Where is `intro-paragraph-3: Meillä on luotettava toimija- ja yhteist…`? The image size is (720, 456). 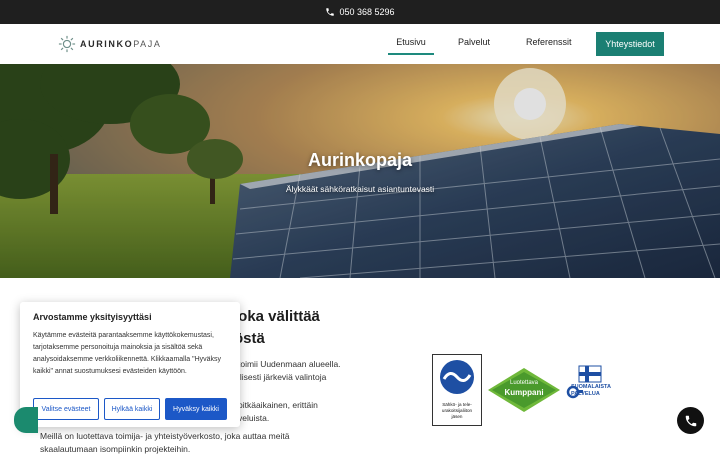 intro-paragraph-3: Meillä on luotettava toimija- ja yhteist… is located at coordinates (165, 442).